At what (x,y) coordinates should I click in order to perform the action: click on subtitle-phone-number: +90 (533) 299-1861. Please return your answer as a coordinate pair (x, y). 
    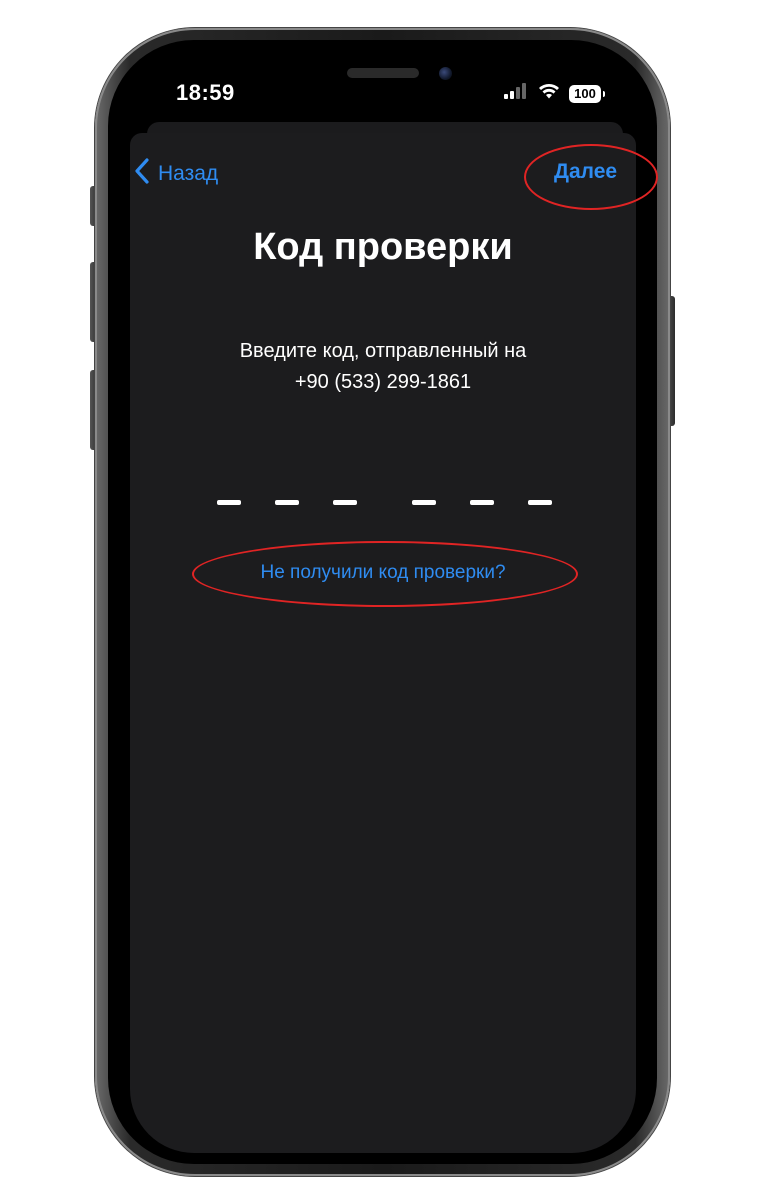
    Looking at the image, I should click on (383, 382).